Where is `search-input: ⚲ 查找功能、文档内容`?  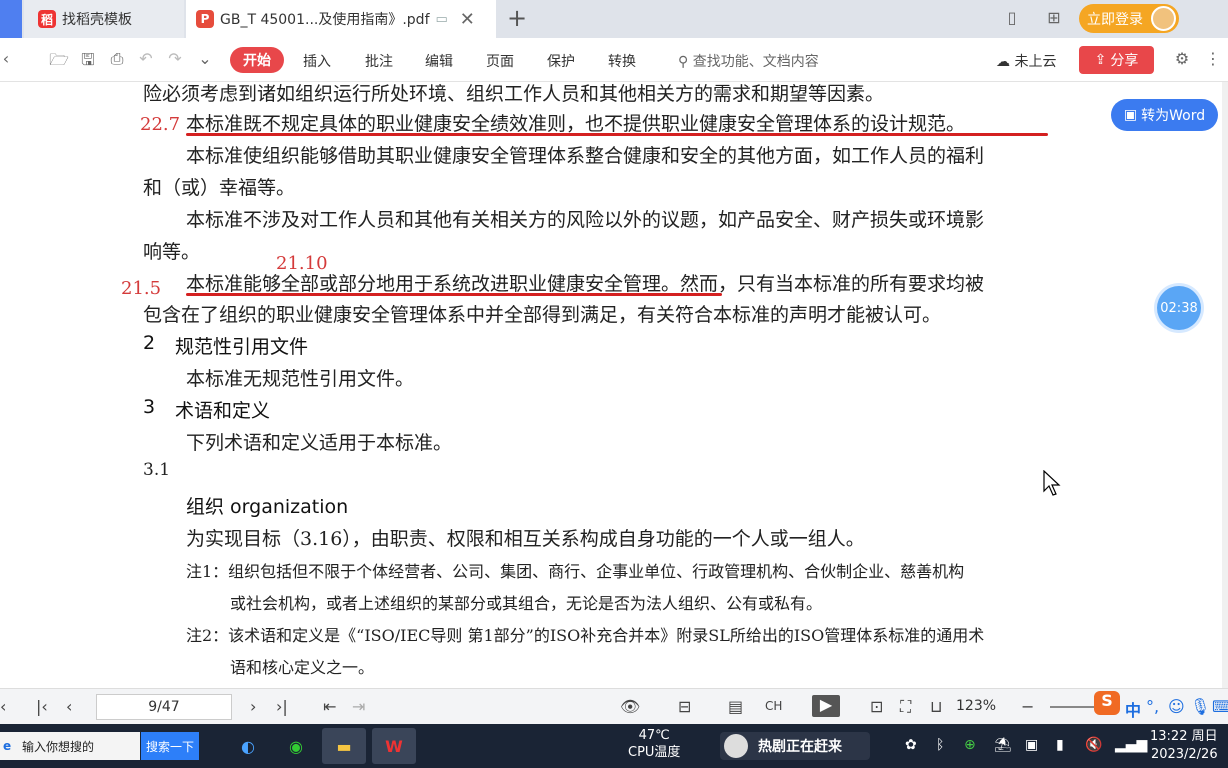
search-input: ⚲ 查找功能、文档内容 is located at coordinates (748, 61).